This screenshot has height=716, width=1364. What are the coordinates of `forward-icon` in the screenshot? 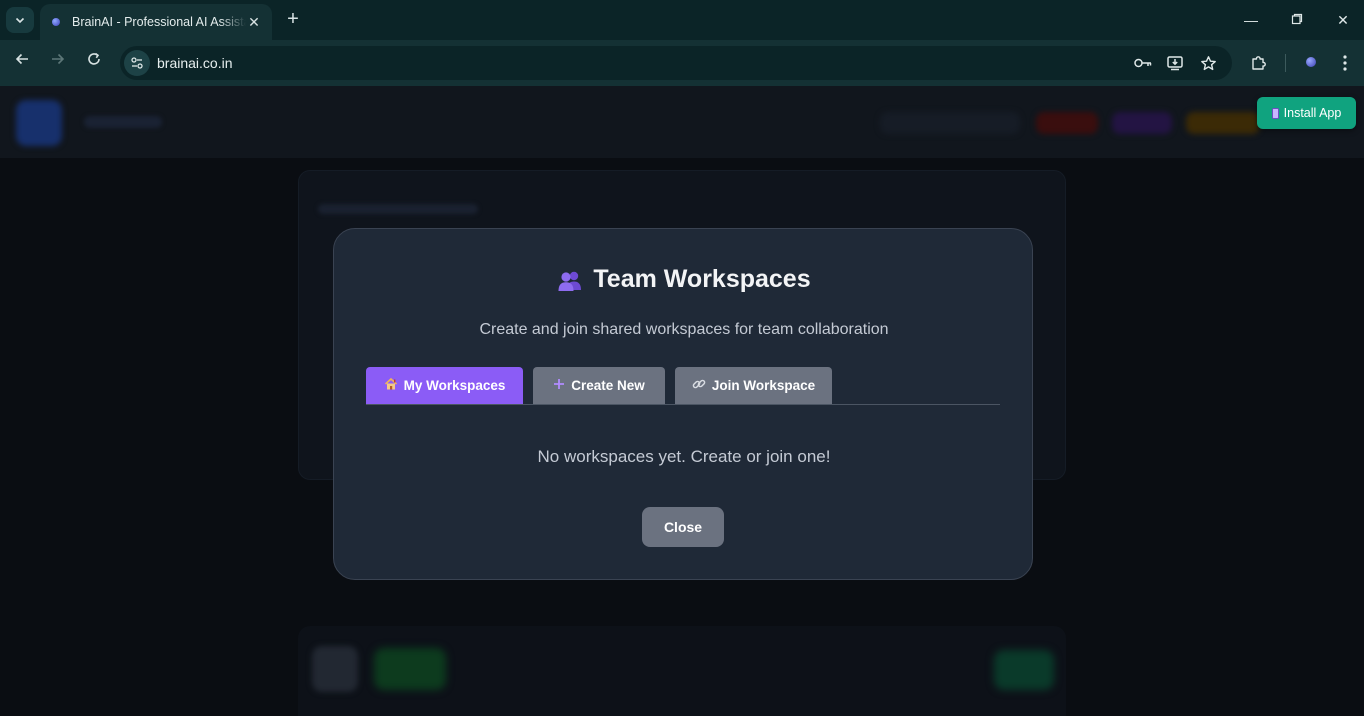 It's located at (58, 63).